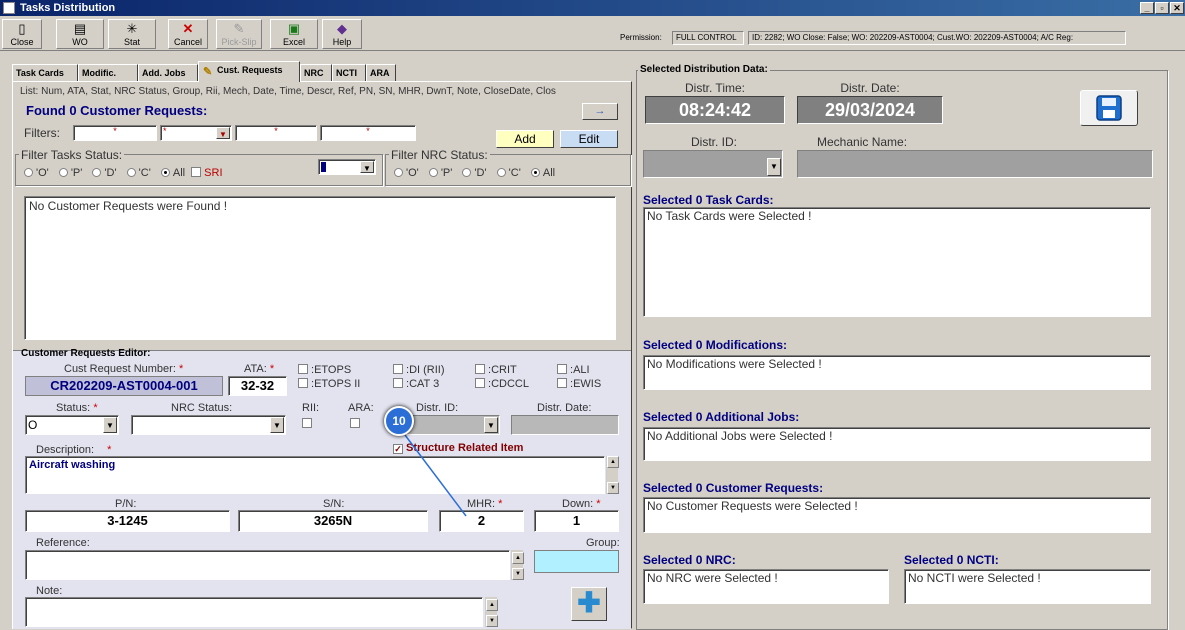 The height and width of the screenshot is (630, 1185). Describe the element at coordinates (576, 561) in the screenshot. I see `group-field` at that location.